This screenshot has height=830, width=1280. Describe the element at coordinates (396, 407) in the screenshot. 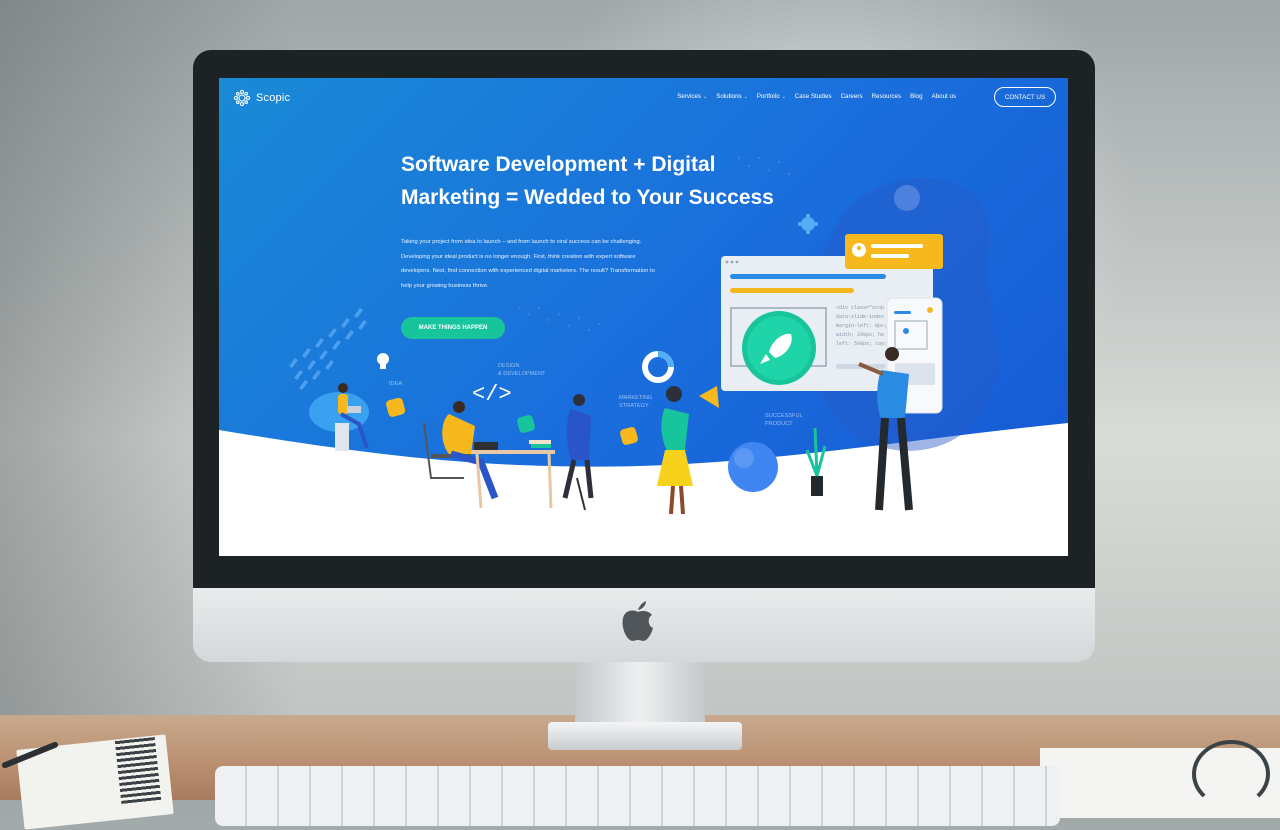

I see `arrow-badge-icon` at that location.